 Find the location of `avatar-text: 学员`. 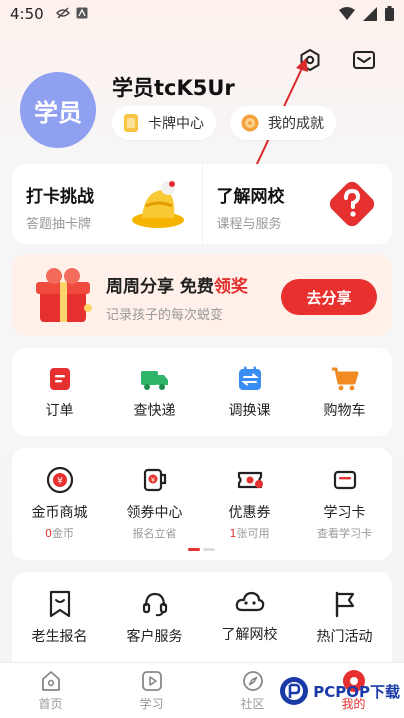

avatar-text: 学员 is located at coordinates (58, 112).